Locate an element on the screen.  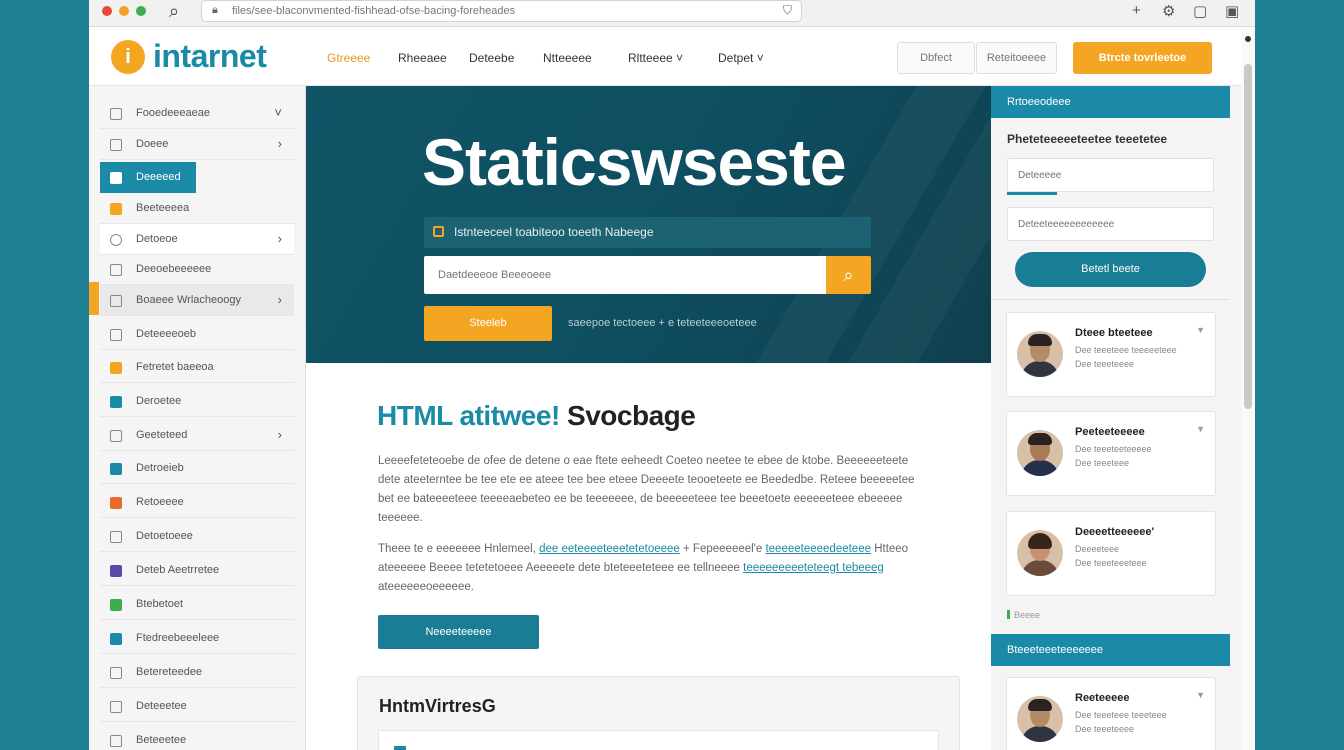
minimize-window-button is located at coordinates (124, 11).